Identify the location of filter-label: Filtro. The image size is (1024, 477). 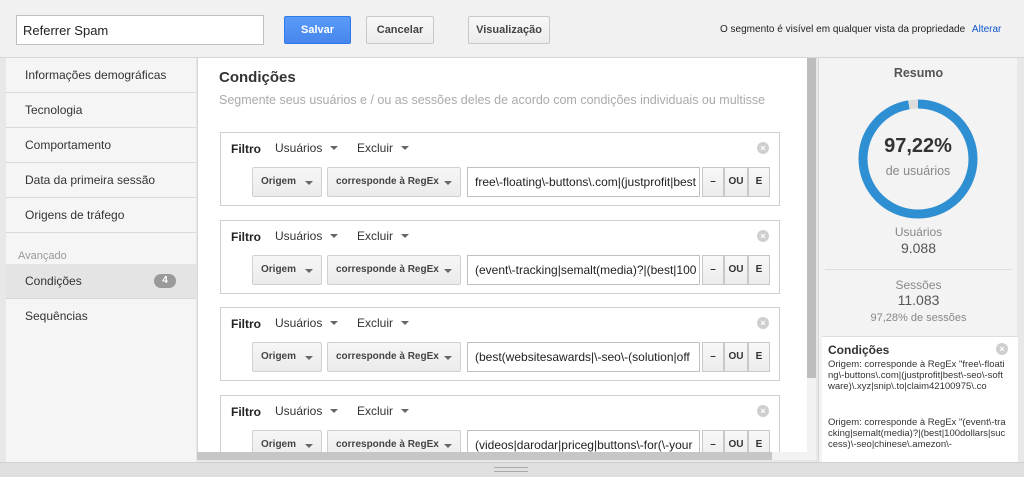
(246, 237).